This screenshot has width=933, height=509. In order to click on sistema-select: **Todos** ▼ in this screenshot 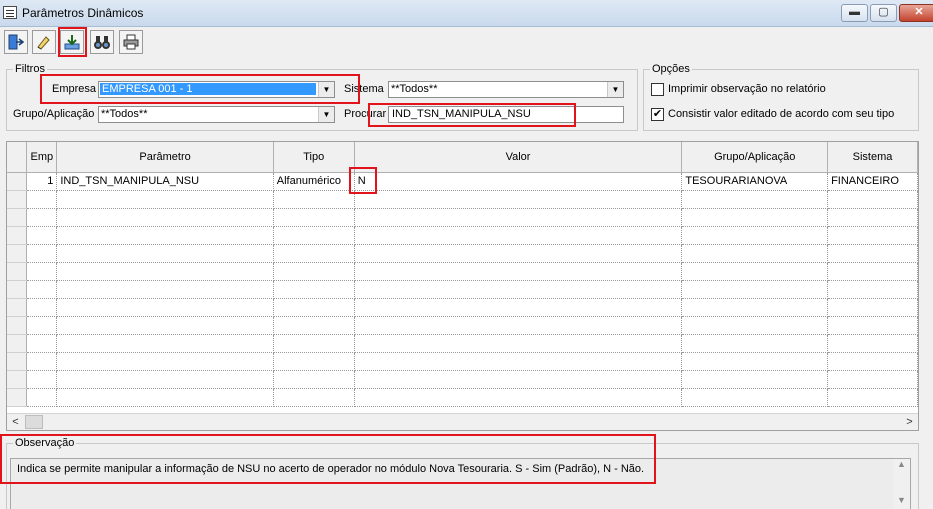, I will do `click(506, 89)`.